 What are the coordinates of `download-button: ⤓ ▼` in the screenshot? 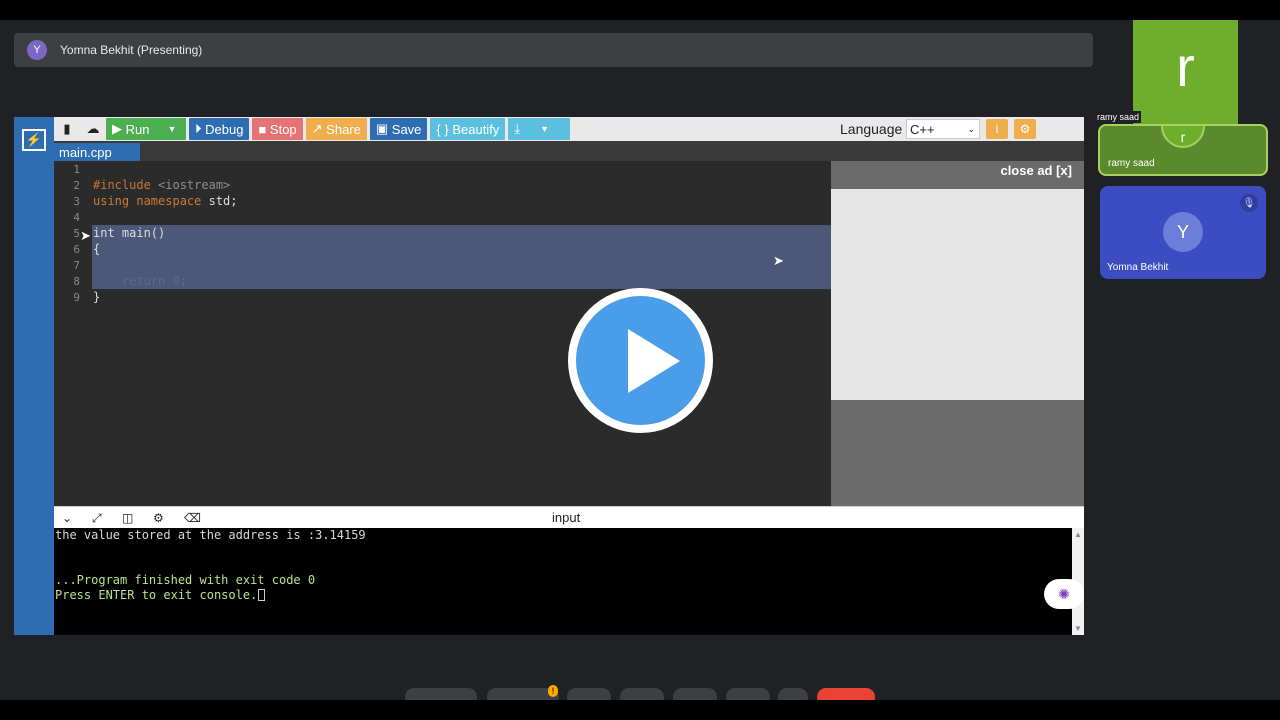 It's located at (539, 129).